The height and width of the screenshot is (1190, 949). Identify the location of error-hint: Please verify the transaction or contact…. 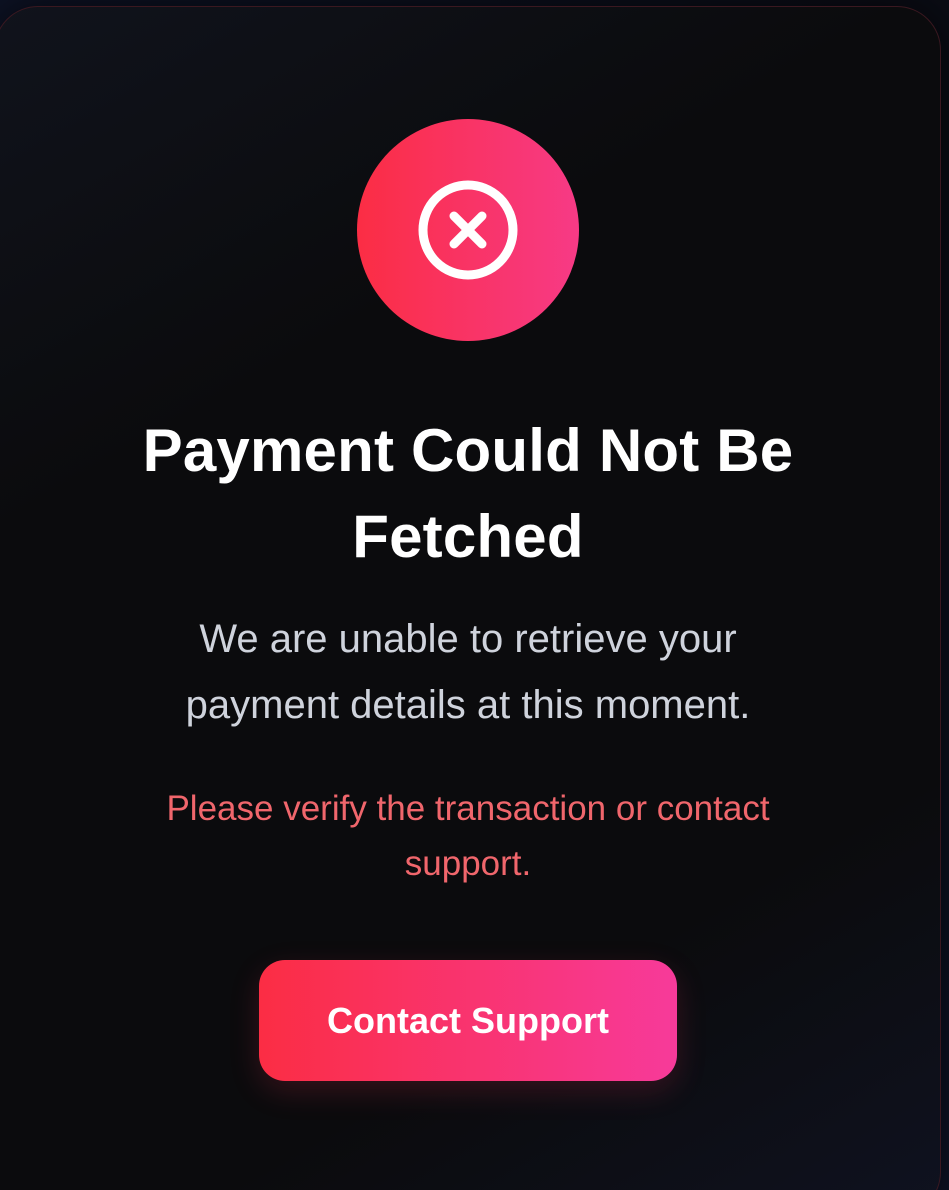
(468, 836).